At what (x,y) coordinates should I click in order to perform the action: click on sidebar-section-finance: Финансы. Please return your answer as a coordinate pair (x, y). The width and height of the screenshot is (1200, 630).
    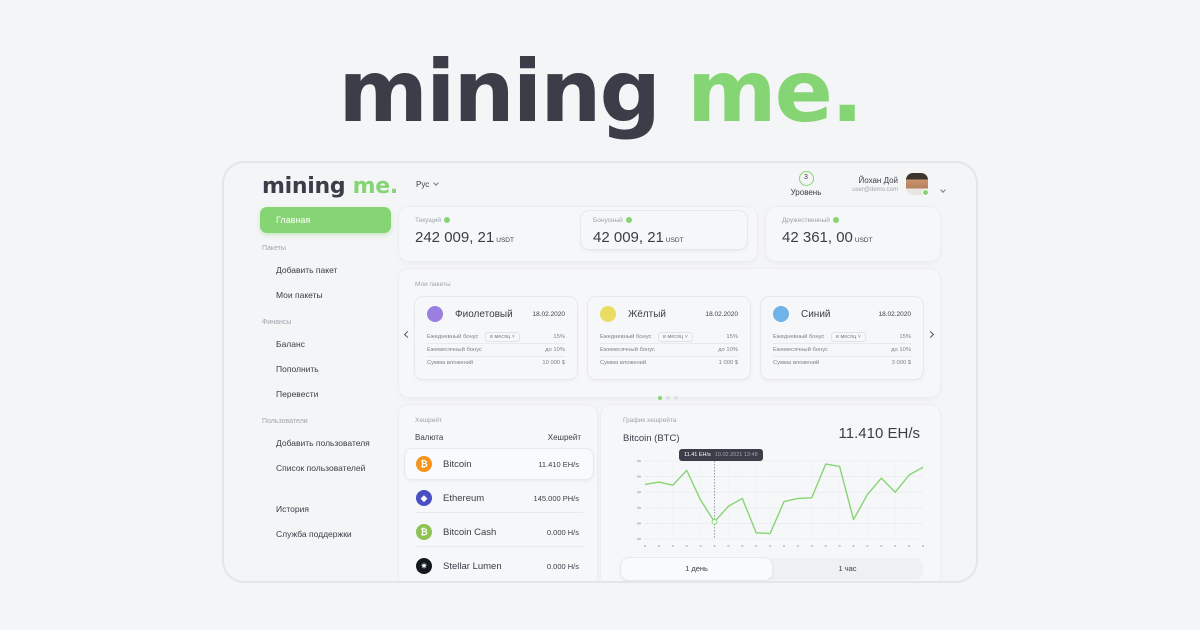
    Looking at the image, I should click on (277, 322).